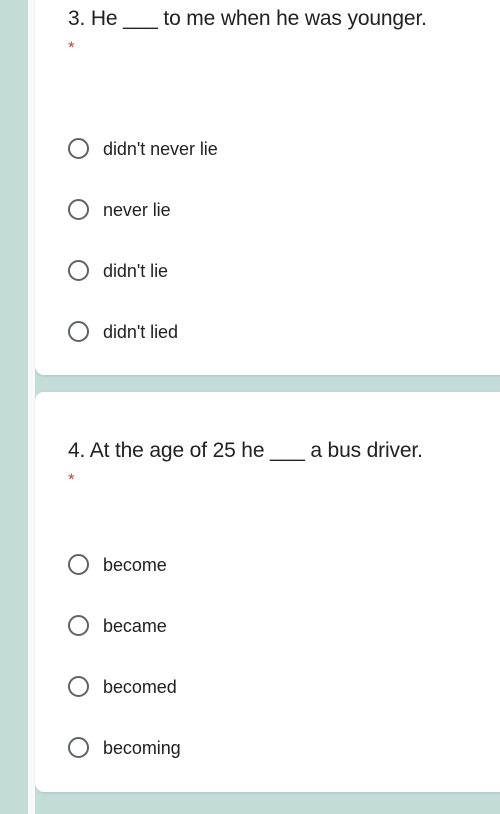  I want to click on option-row: didn't lied, so click(284, 331).